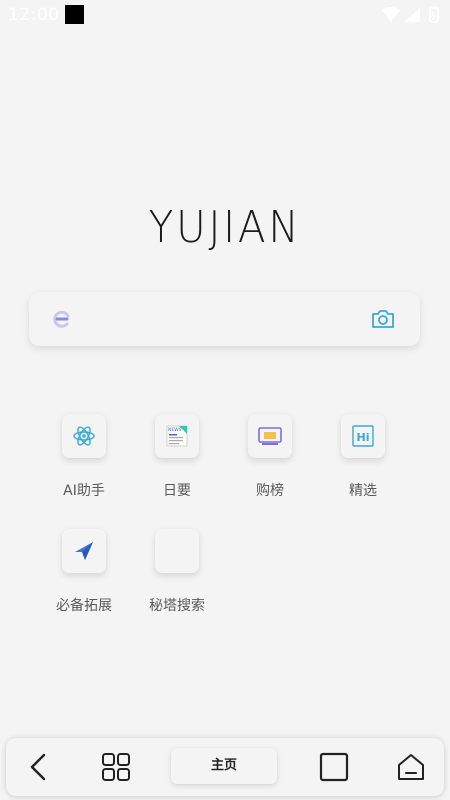  Describe the element at coordinates (34, 15) in the screenshot. I see `status-time: 12:00` at that location.